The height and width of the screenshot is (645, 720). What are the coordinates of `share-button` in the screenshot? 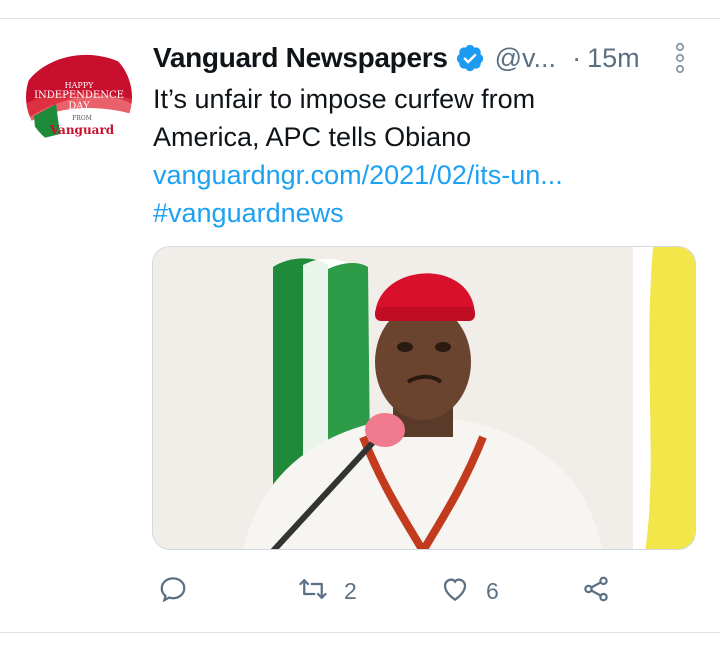 It's located at (596, 591).